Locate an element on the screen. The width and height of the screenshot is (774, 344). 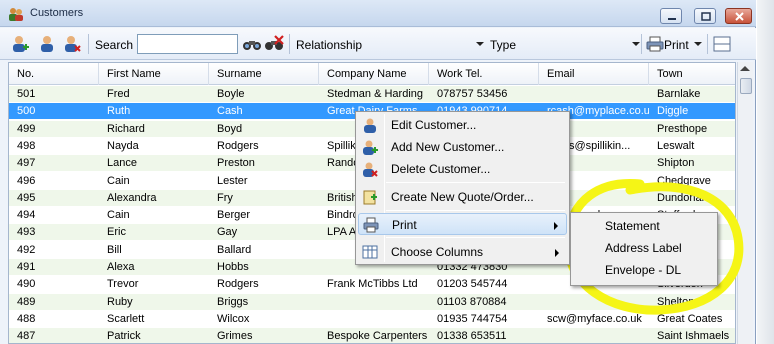
binoculars-clear-icon is located at coordinates (274, 44).